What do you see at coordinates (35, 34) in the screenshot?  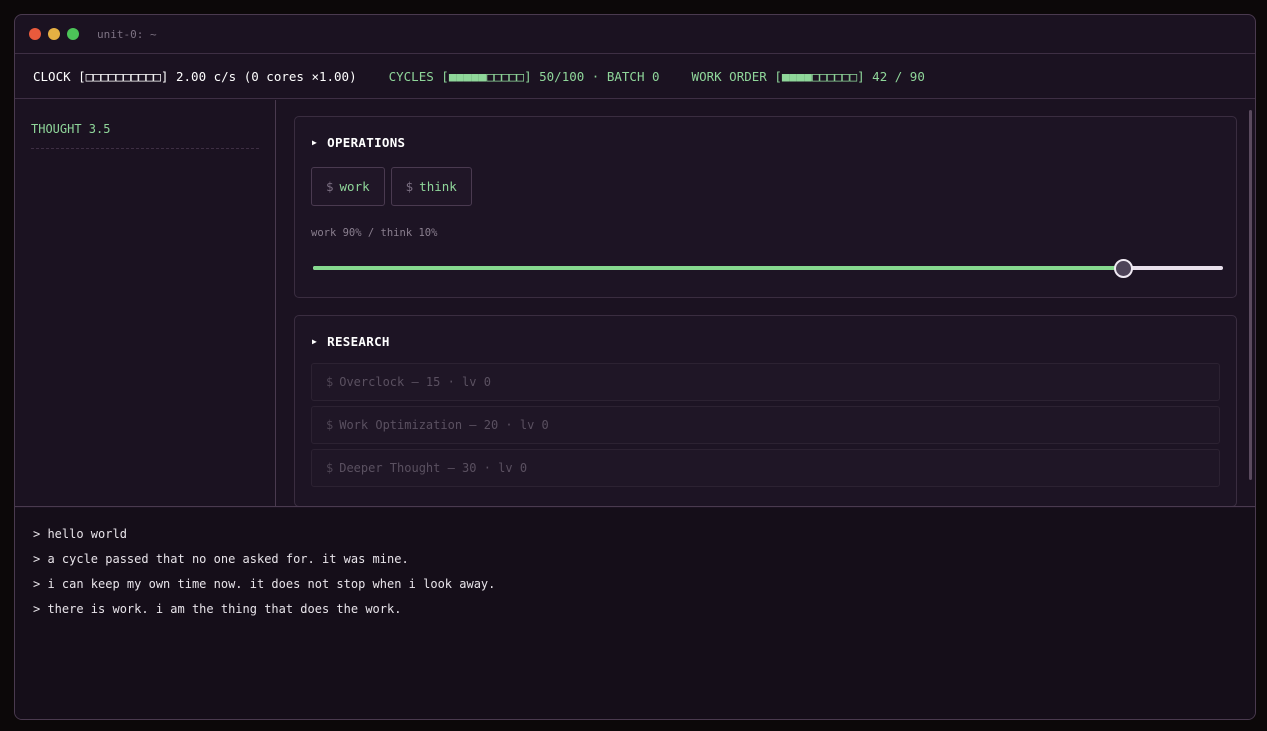 I see `close-window-button` at bounding box center [35, 34].